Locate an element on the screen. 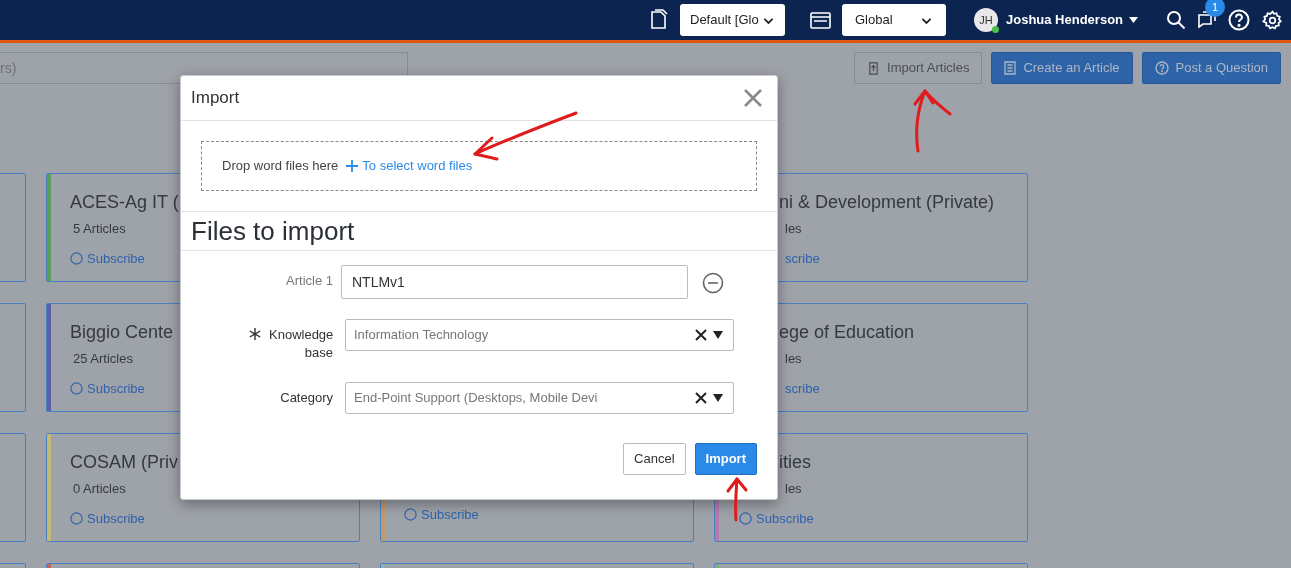  article-count: 0 Articles is located at coordinates (99, 489).